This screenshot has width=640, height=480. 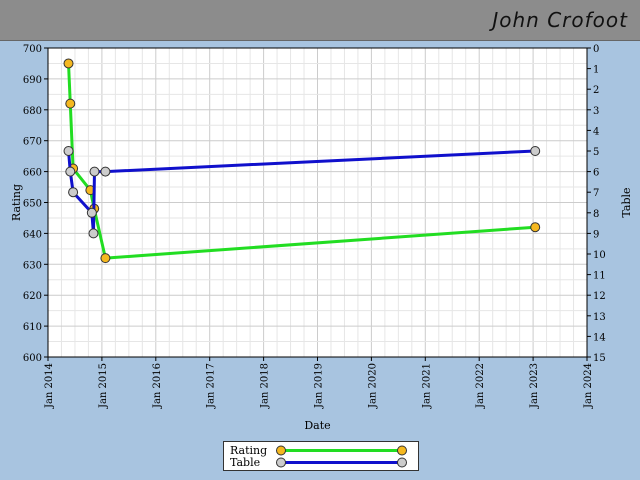 I want to click on x-tick-label: Jan 2015, so click(x=103, y=386).